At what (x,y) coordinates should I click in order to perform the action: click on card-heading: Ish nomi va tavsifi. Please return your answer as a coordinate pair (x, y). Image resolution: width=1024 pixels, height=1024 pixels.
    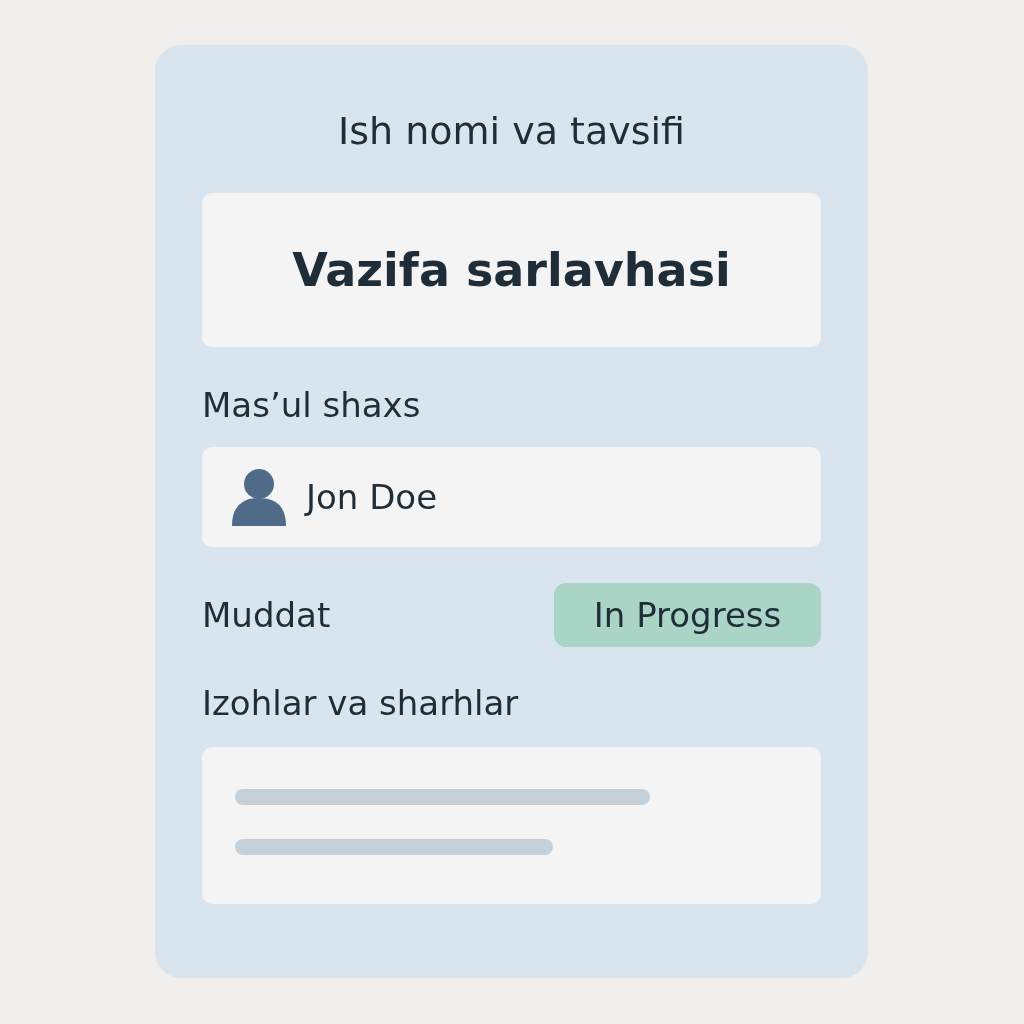
    Looking at the image, I should click on (511, 131).